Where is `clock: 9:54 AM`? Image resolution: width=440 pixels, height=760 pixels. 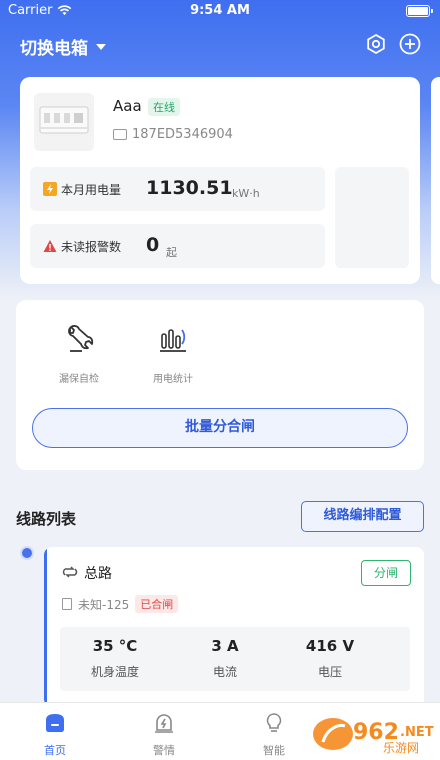
clock: 9:54 AM is located at coordinates (220, 10).